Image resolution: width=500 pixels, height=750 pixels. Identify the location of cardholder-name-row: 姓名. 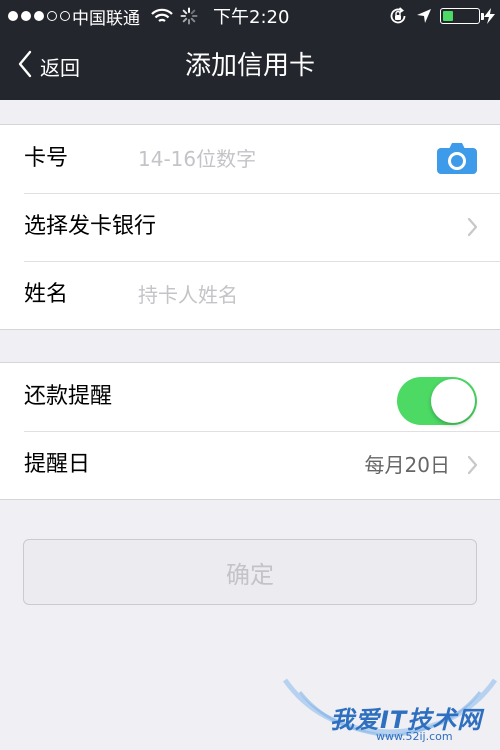
(250, 295).